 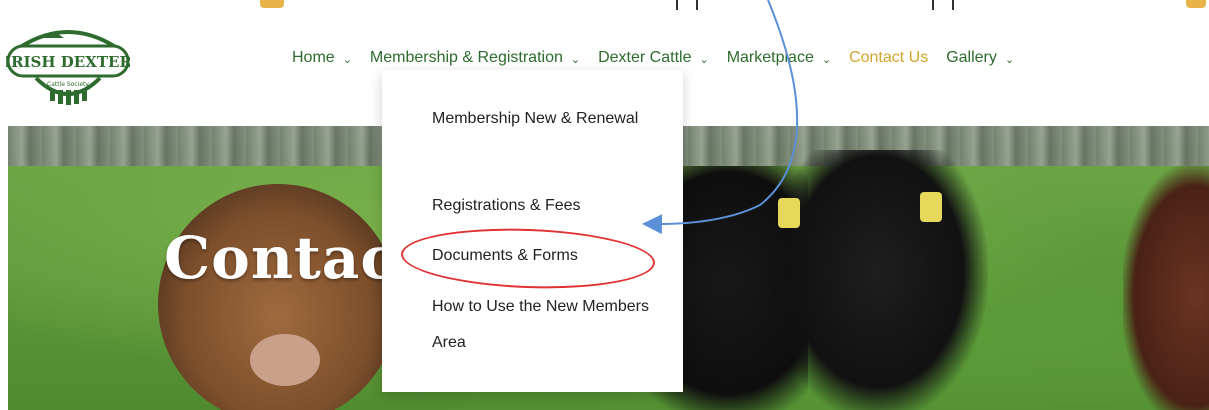 What do you see at coordinates (1166, 288) in the screenshot?
I see `red-cow-image` at bounding box center [1166, 288].